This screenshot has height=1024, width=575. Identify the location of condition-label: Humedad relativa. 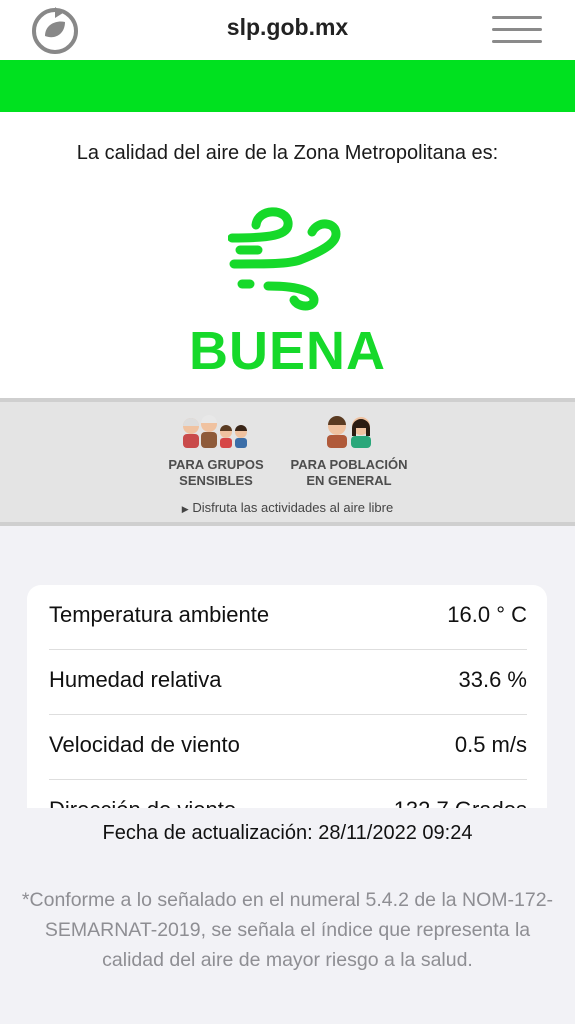
(135, 679).